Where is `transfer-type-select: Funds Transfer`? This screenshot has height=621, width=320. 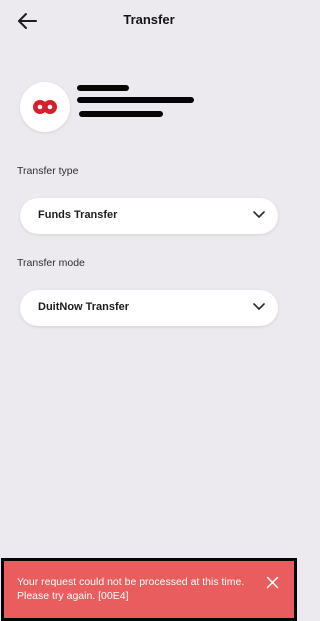 transfer-type-select: Funds Transfer is located at coordinates (149, 216).